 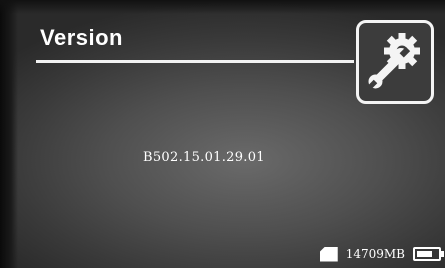 I want to click on firmware-version-text: B502.15.01.29.01, so click(x=204, y=157).